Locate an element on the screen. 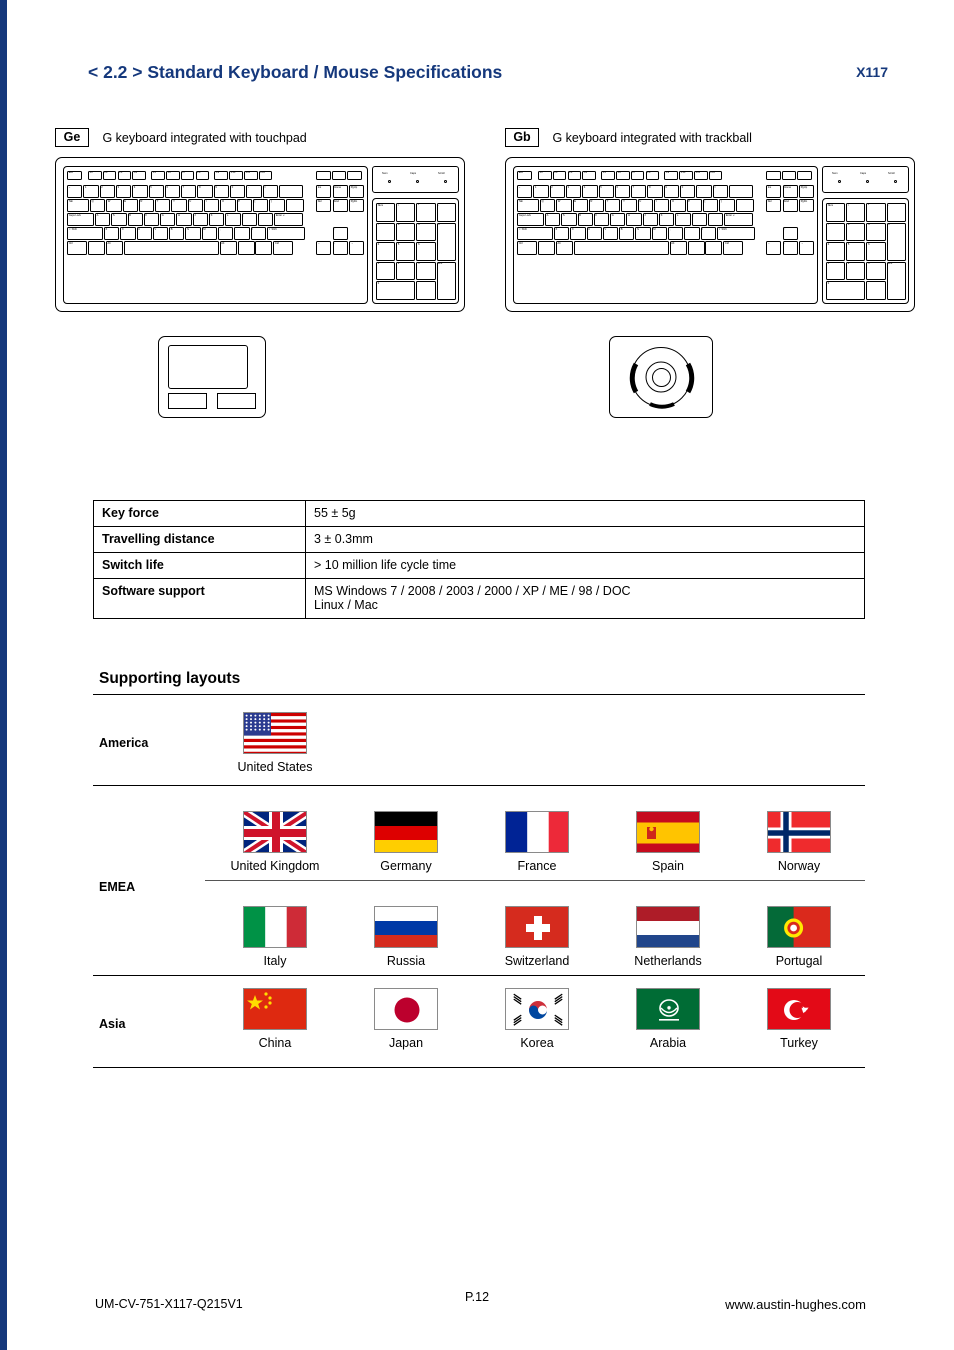 The image size is (954, 1350). flag-label: Arabia is located at coordinates (668, 1043).